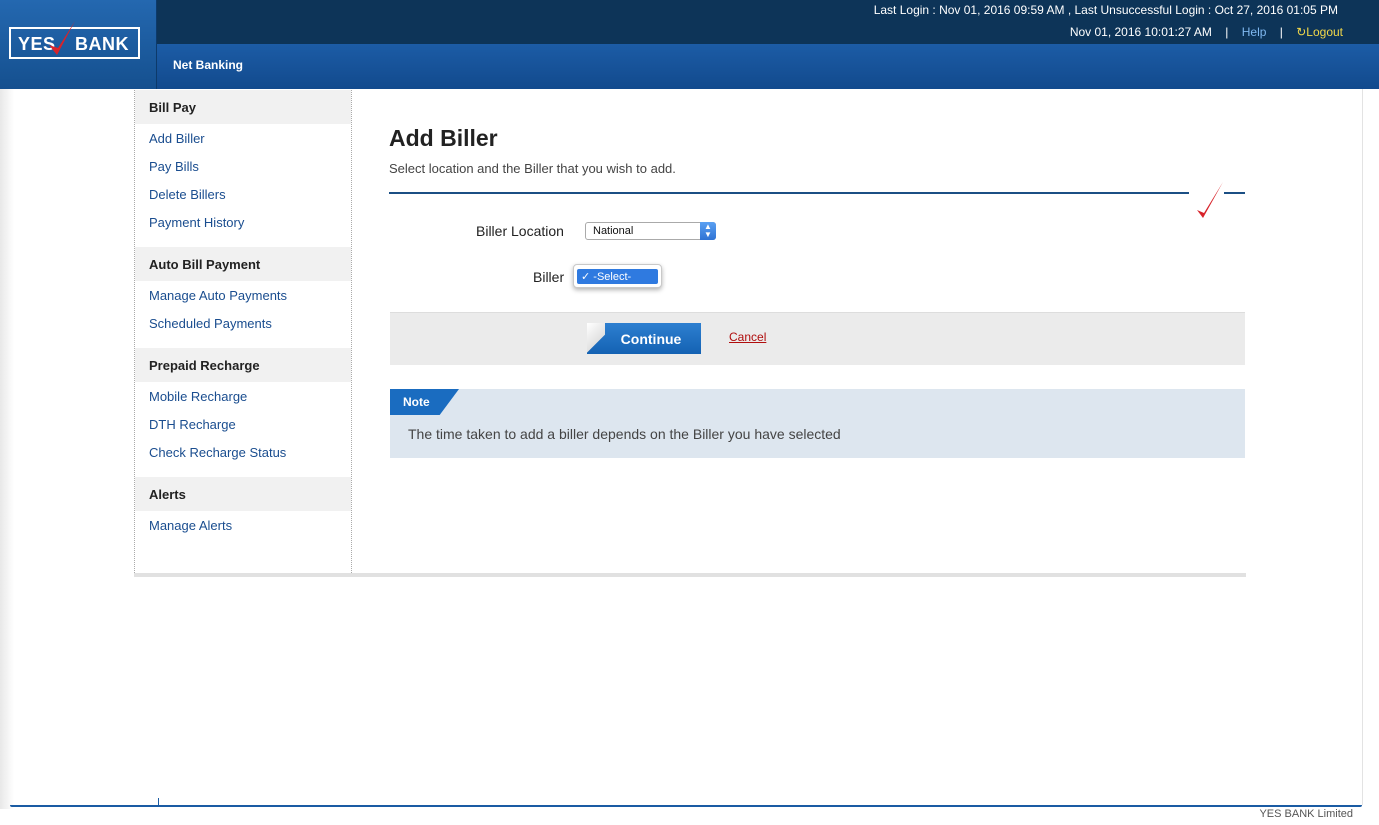  What do you see at coordinates (243, 138) in the screenshot?
I see `sidebar-item-add-biller: Add Biller` at bounding box center [243, 138].